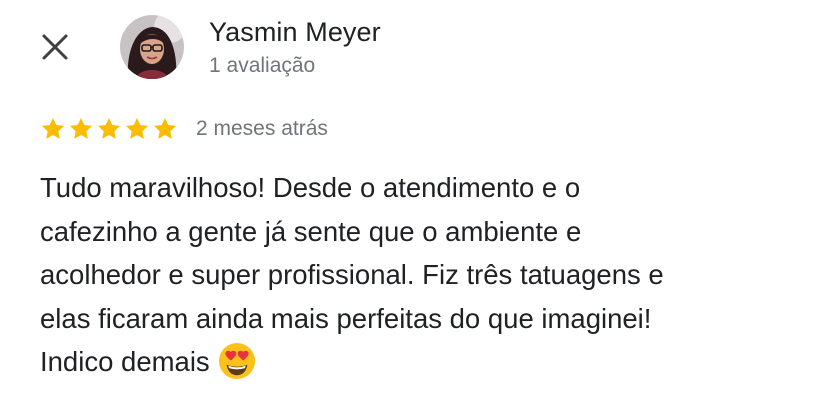 Image resolution: width=828 pixels, height=406 pixels. I want to click on close-icon, so click(55, 47).